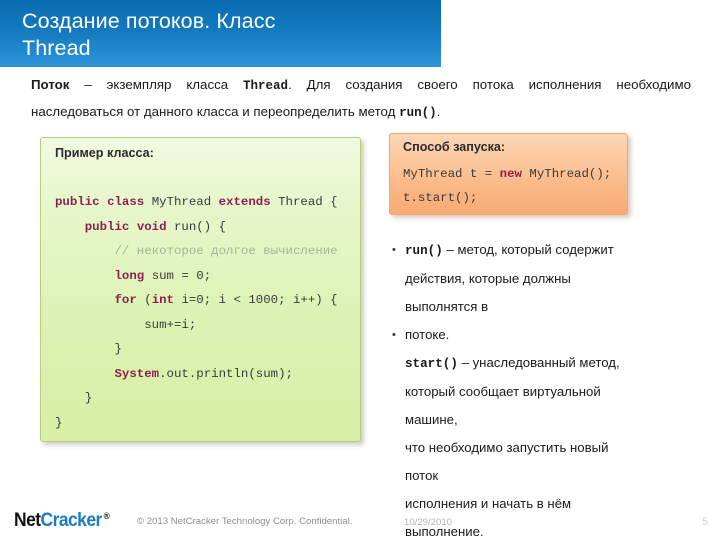 Image resolution: width=720 pixels, height=540 pixels. What do you see at coordinates (226, 373) in the screenshot?
I see `code-token: .out.println(sum);` at bounding box center [226, 373].